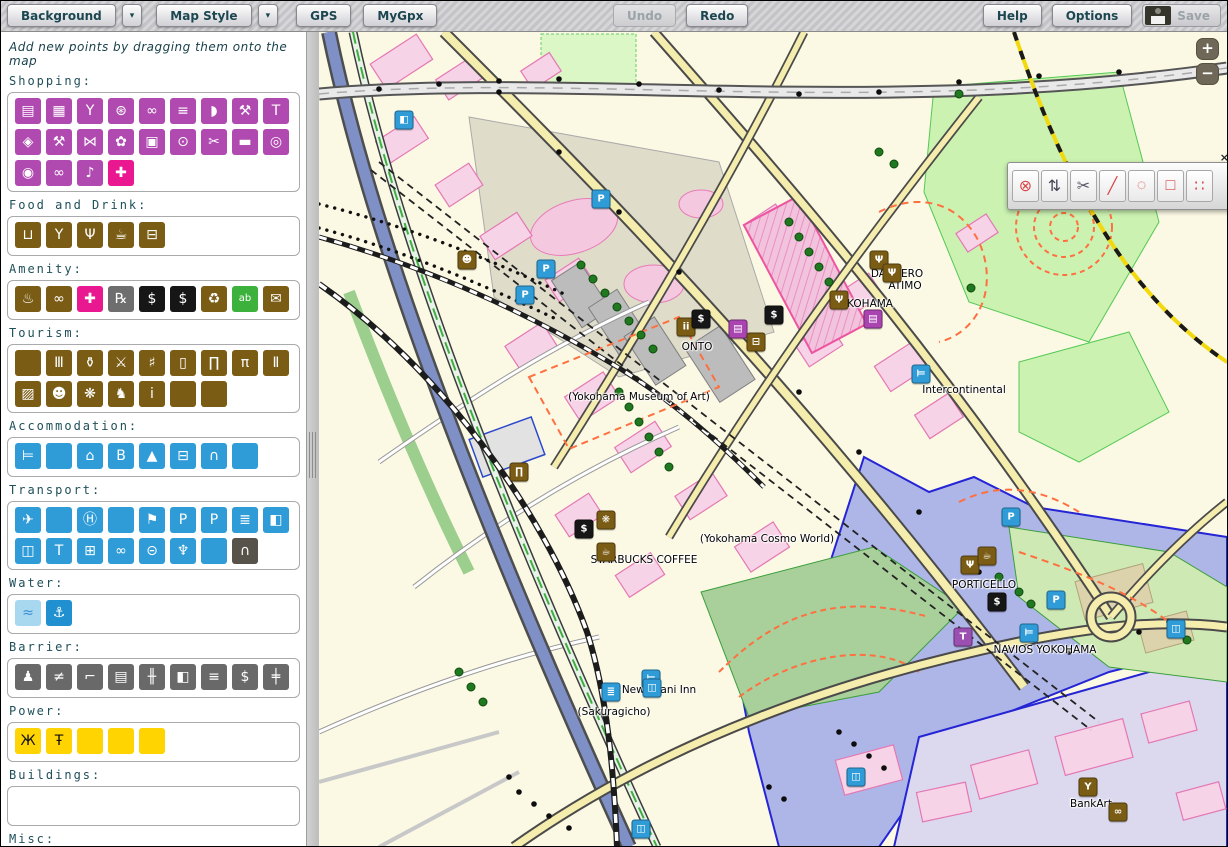  What do you see at coordinates (404, 120) in the screenshot?
I see `fuel-station-marker: ◧` at bounding box center [404, 120].